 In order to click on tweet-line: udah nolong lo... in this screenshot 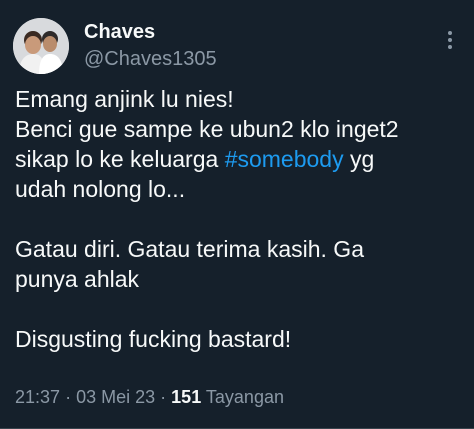, I will do `click(100, 189)`.